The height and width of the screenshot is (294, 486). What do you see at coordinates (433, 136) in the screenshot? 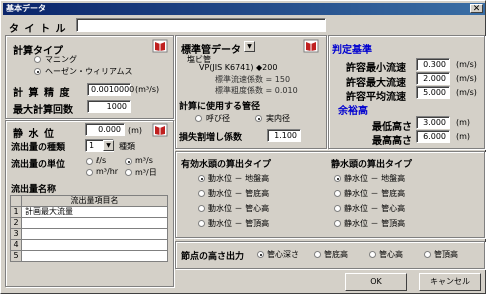
I see `margin-max-input: 6.000` at bounding box center [433, 136].